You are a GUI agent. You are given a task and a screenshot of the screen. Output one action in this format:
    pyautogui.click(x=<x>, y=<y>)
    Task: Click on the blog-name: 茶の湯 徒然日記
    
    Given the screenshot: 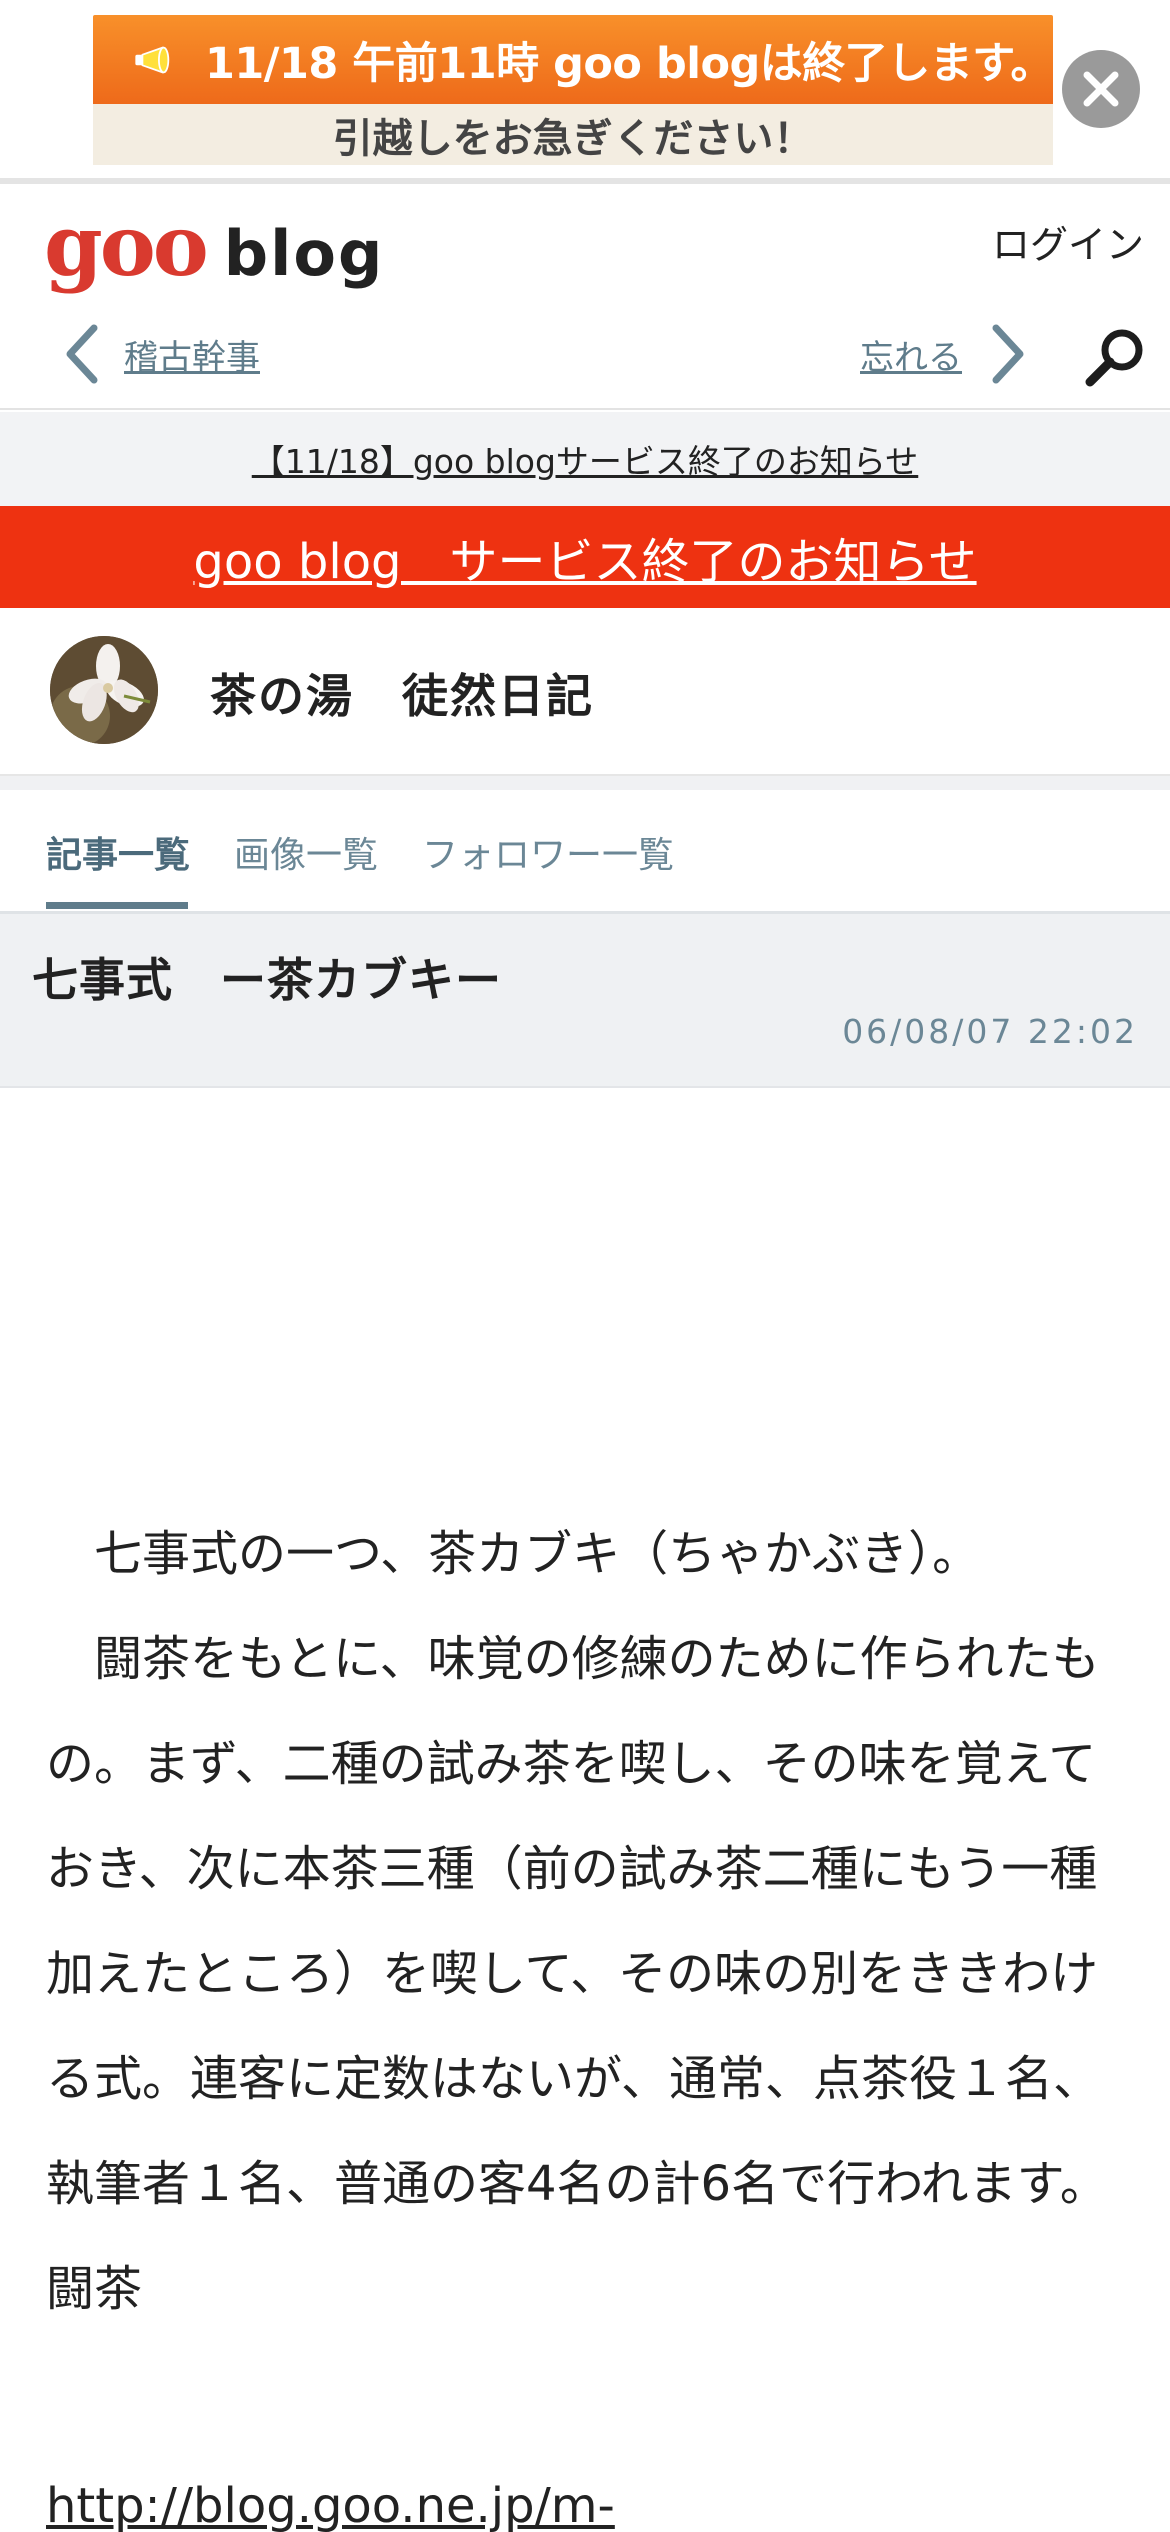 What is the action you would take?
    pyautogui.click(x=402, y=693)
    